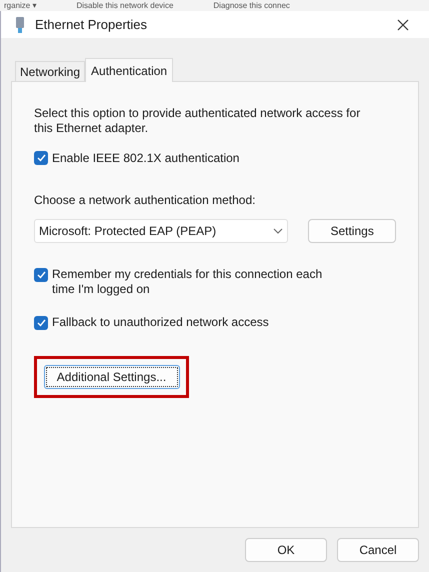  Describe the element at coordinates (352, 231) in the screenshot. I see `settings-button: Settings` at that location.